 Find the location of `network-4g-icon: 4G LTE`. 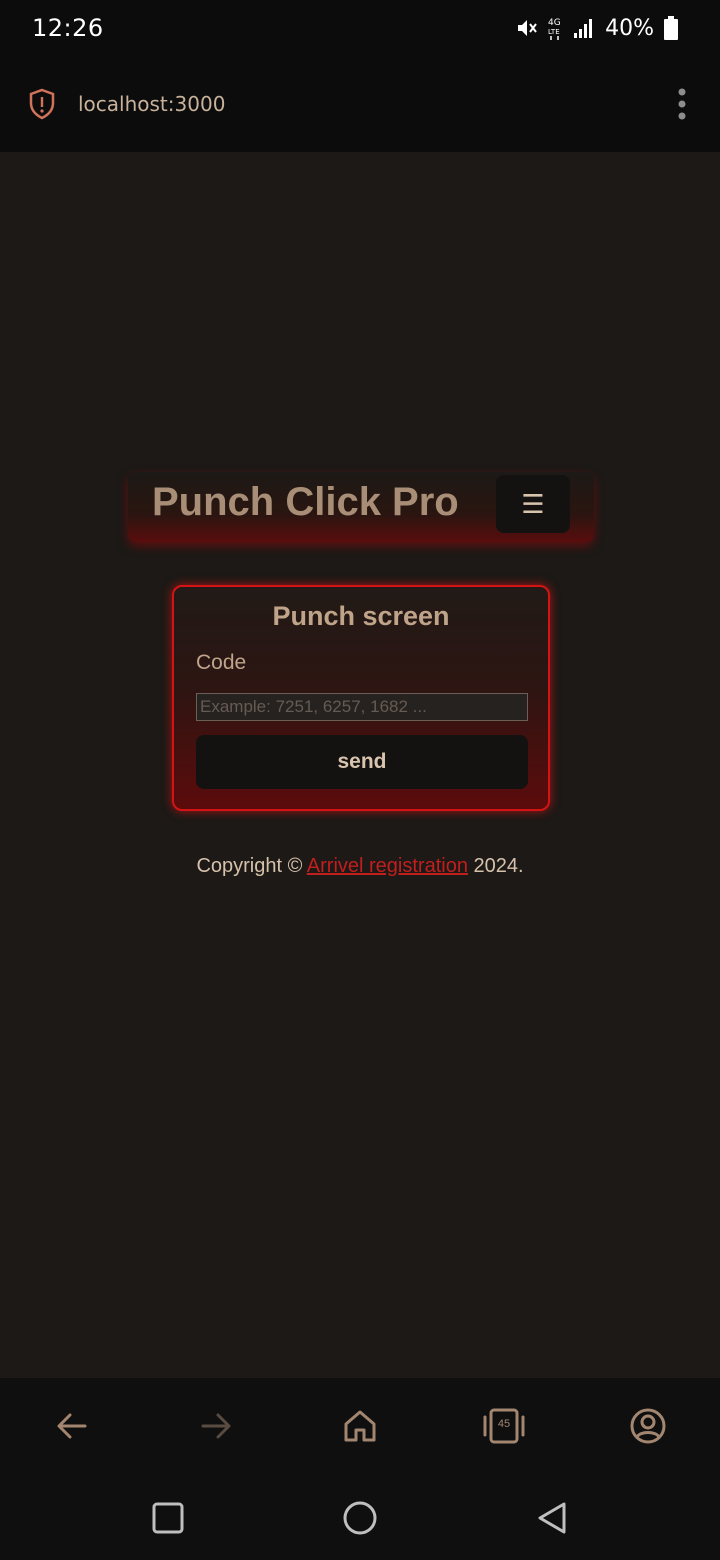

network-4g-icon: 4G LTE is located at coordinates (554, 29).